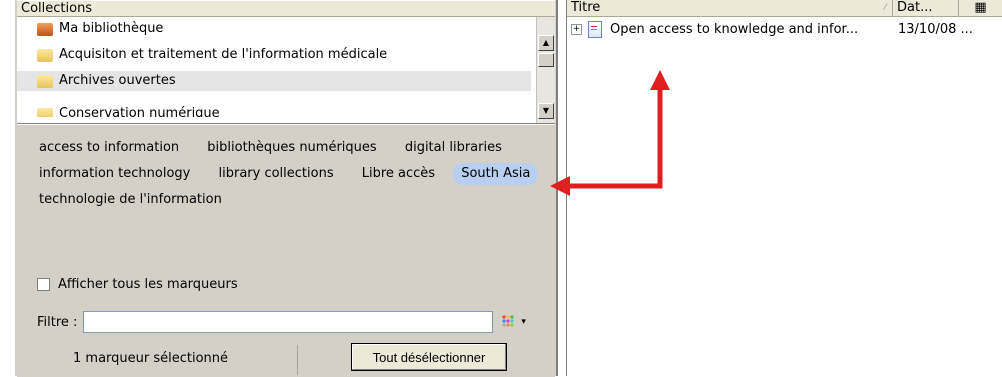 This screenshot has height=377, width=1002. I want to click on annotation-arrow-icon, so click(610, 133).